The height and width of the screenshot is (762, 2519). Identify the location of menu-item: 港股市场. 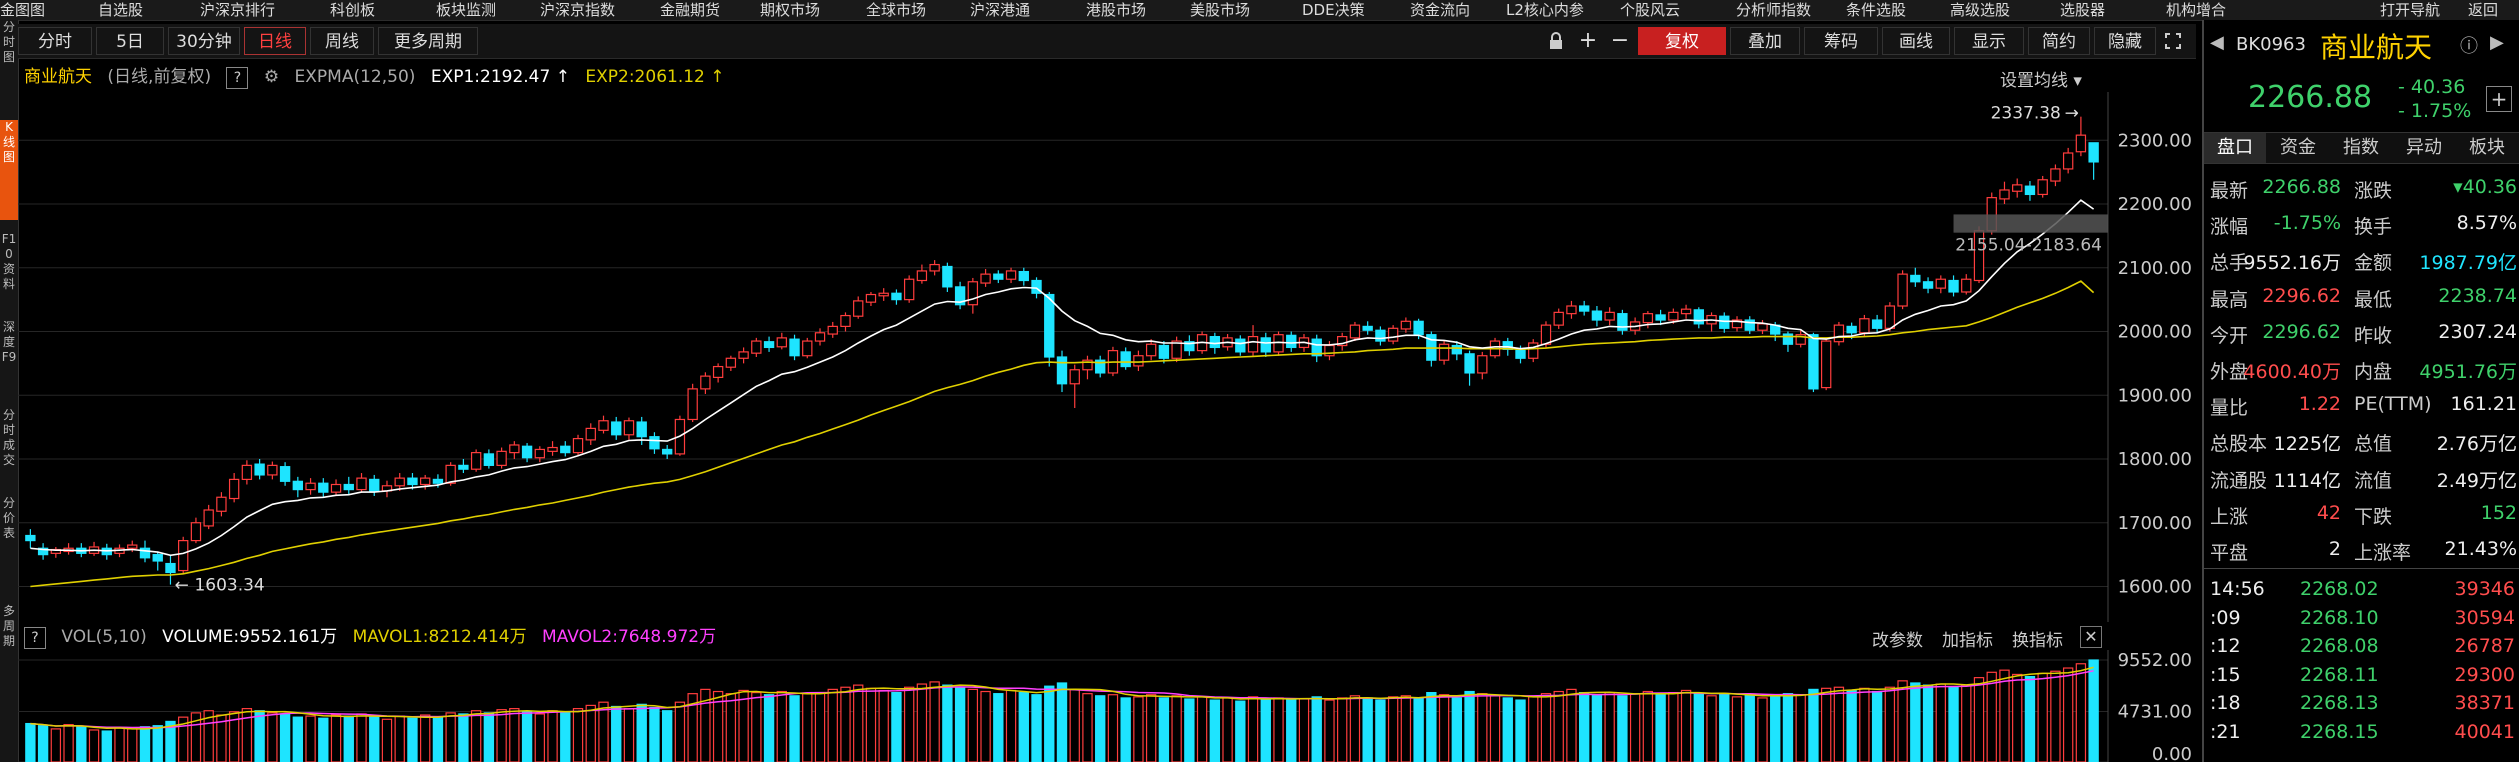
(1116, 10).